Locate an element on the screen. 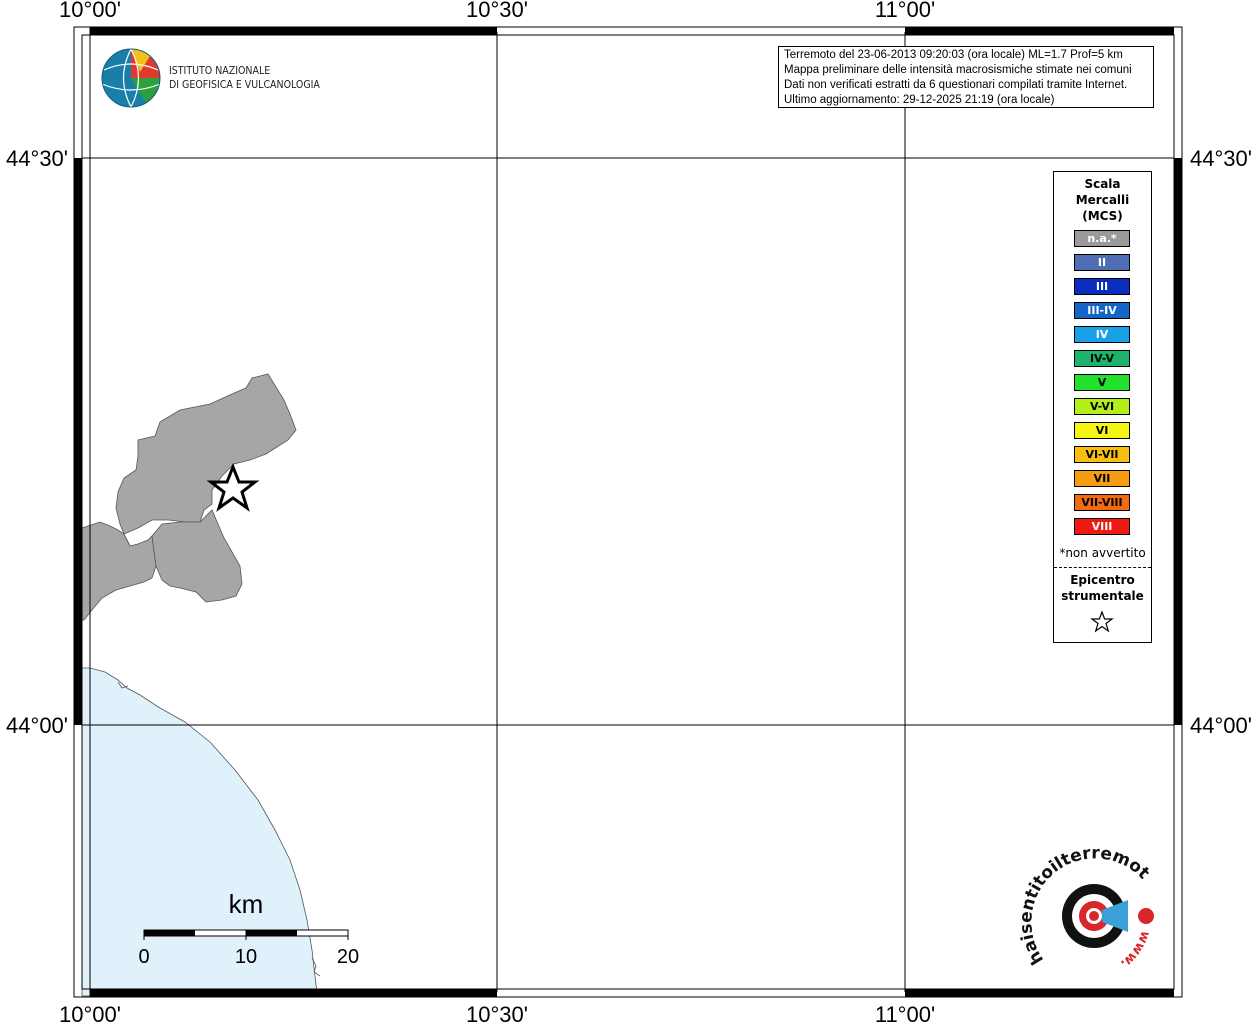 Image resolution: width=1255 pixels, height=1024 pixels. lon-label-top-2: 10°30' is located at coordinates (497, 11).